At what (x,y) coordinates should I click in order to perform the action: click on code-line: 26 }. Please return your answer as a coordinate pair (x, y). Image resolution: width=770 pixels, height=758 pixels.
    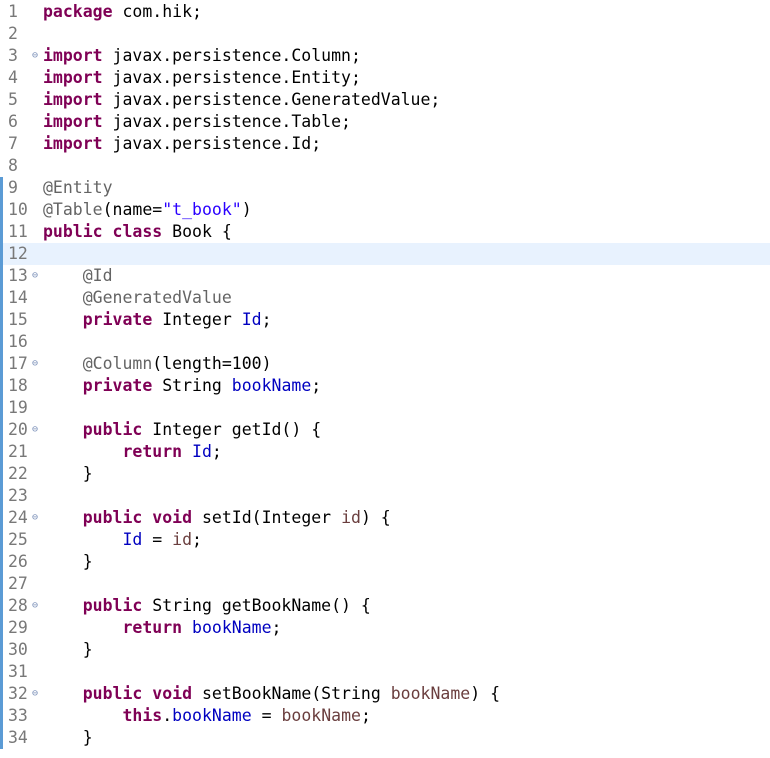
    Looking at the image, I should click on (385, 562).